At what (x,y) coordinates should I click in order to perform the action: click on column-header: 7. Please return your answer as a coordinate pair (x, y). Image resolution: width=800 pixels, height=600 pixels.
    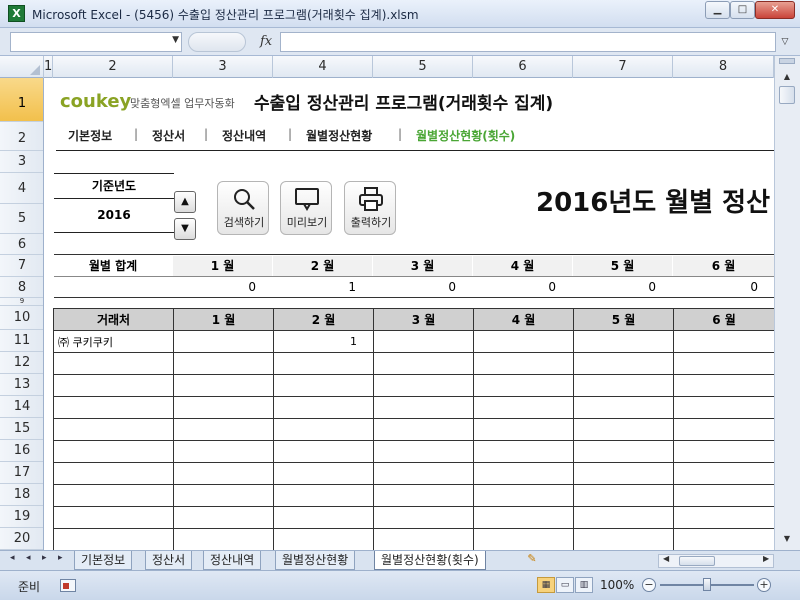
    Looking at the image, I should click on (623, 67).